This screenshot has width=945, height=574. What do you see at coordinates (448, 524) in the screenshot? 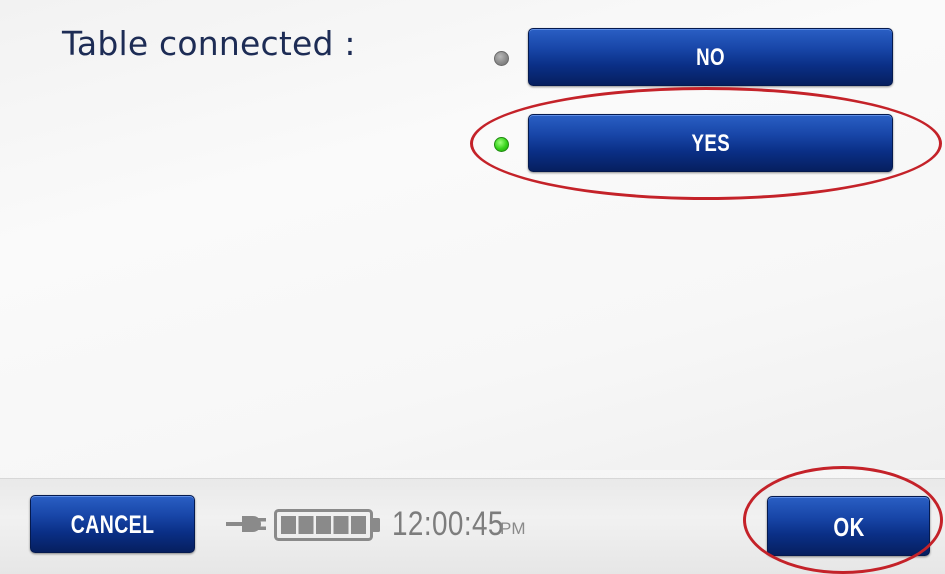
I see `clock-time: 12:00:45` at bounding box center [448, 524].